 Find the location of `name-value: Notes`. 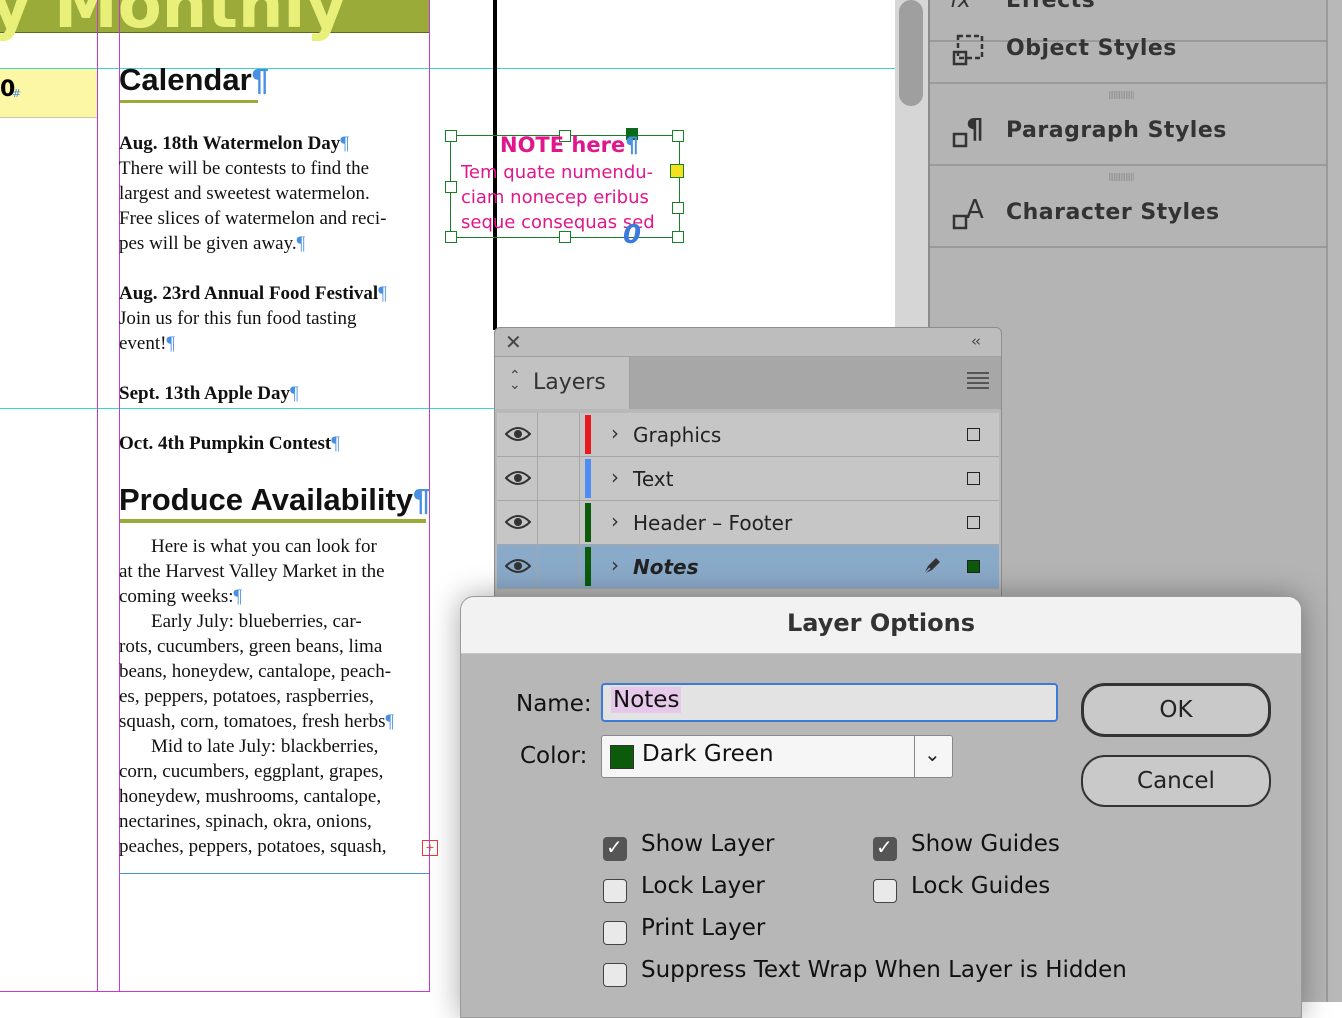

name-value: Notes is located at coordinates (646, 700).